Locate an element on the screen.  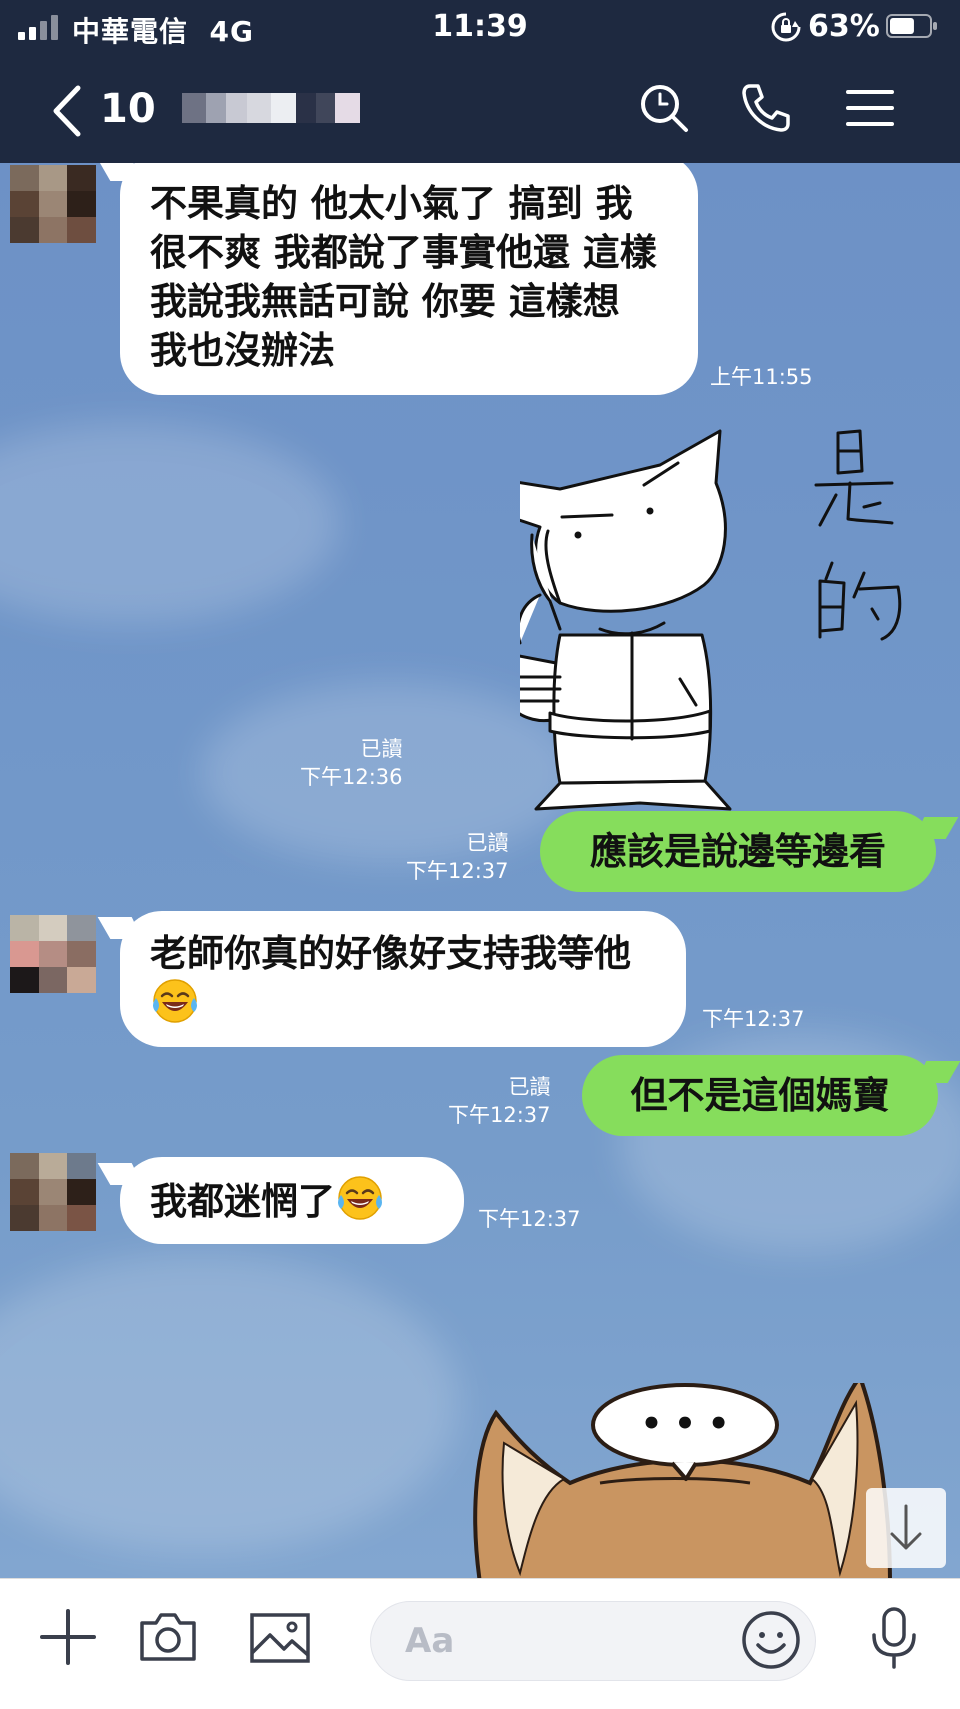
input-bar: Aa is located at coordinates (480, 1643).